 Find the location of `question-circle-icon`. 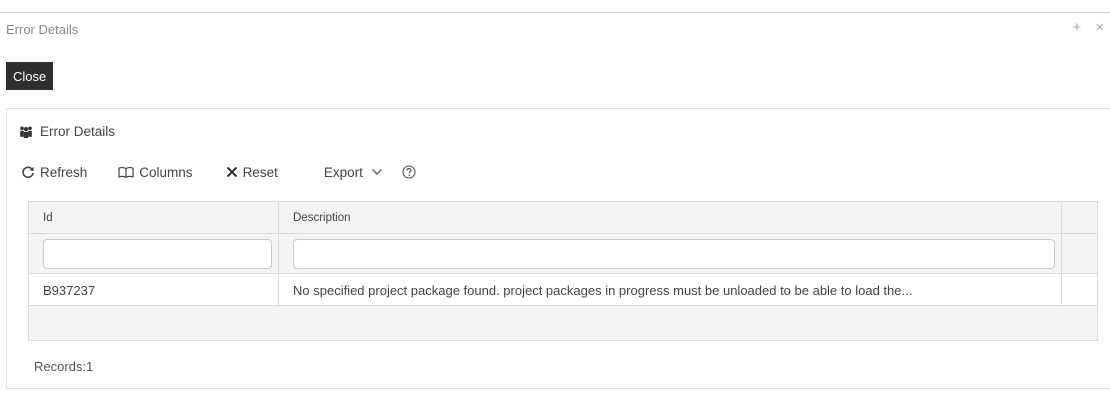

question-circle-icon is located at coordinates (409, 172).